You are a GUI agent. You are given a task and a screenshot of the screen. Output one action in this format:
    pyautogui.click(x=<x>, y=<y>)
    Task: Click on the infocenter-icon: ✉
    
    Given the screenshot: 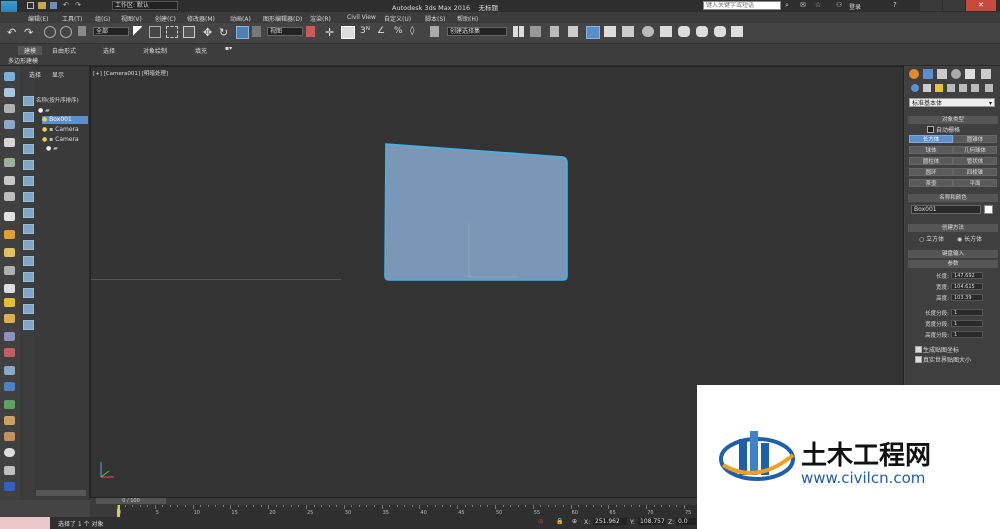 What is the action you would take?
    pyautogui.click(x=803, y=5)
    